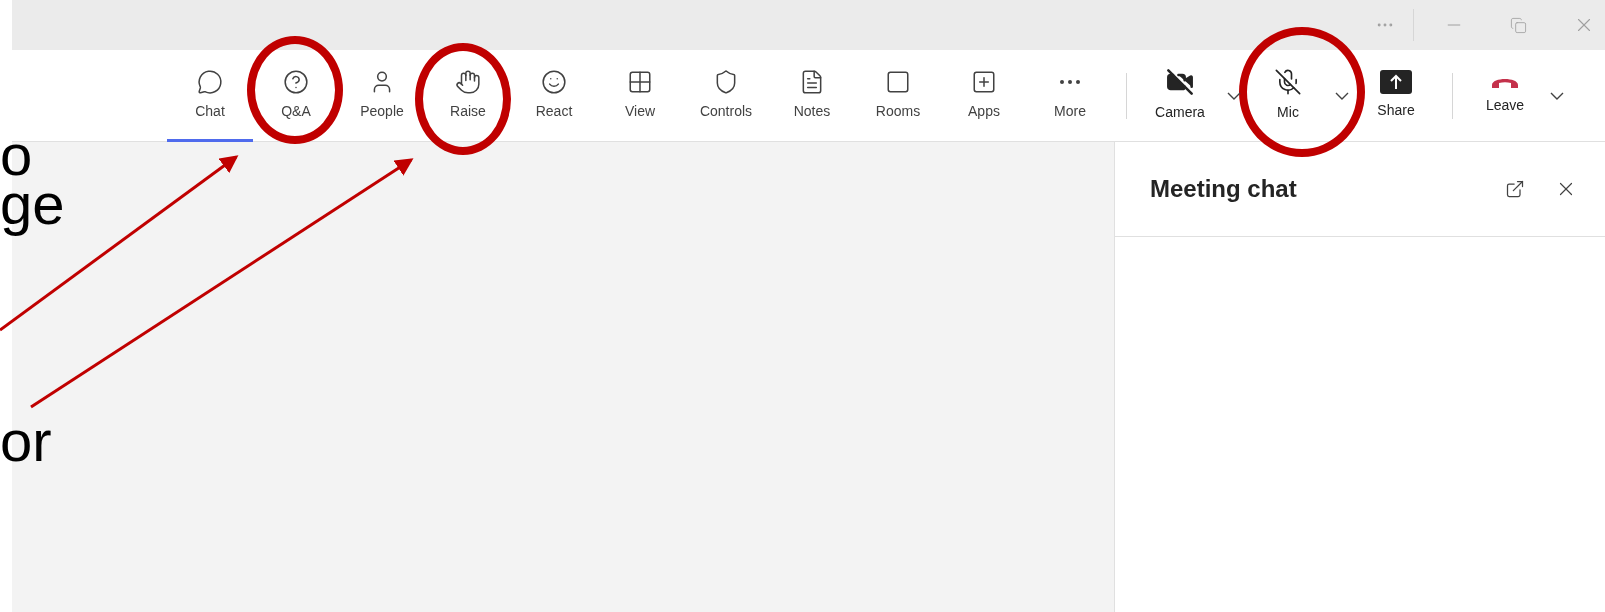  I want to click on toolbar-button: Notes, so click(812, 95).